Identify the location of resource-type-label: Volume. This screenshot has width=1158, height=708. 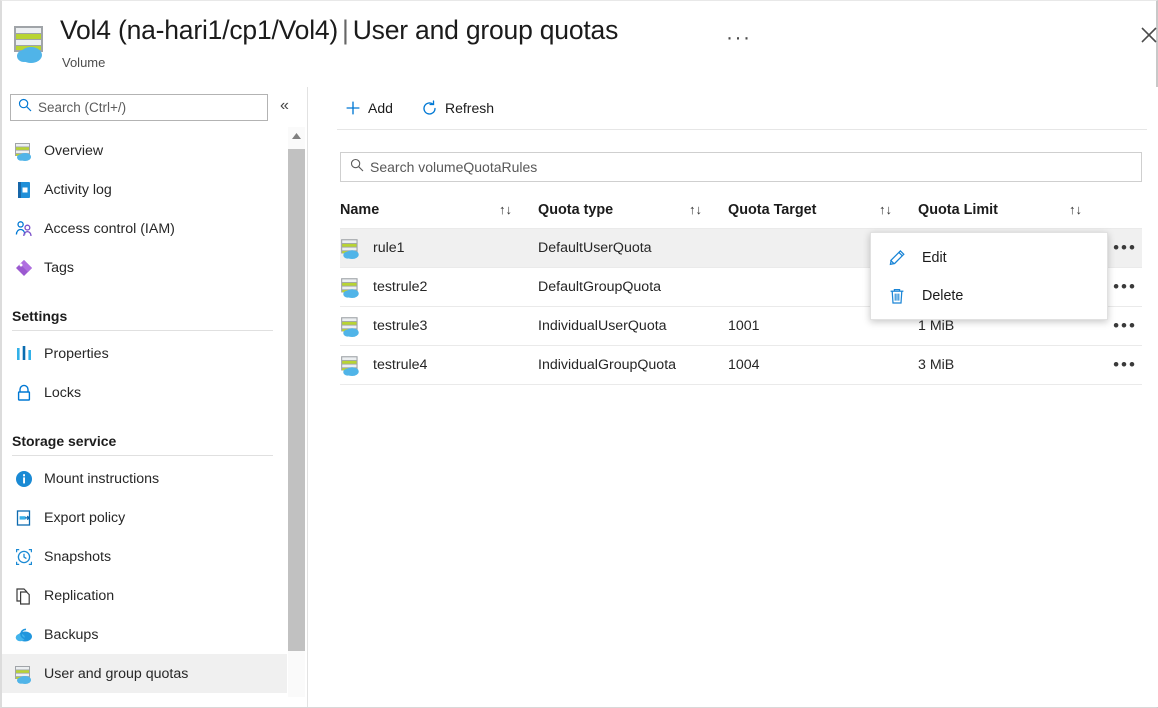
(84, 62).